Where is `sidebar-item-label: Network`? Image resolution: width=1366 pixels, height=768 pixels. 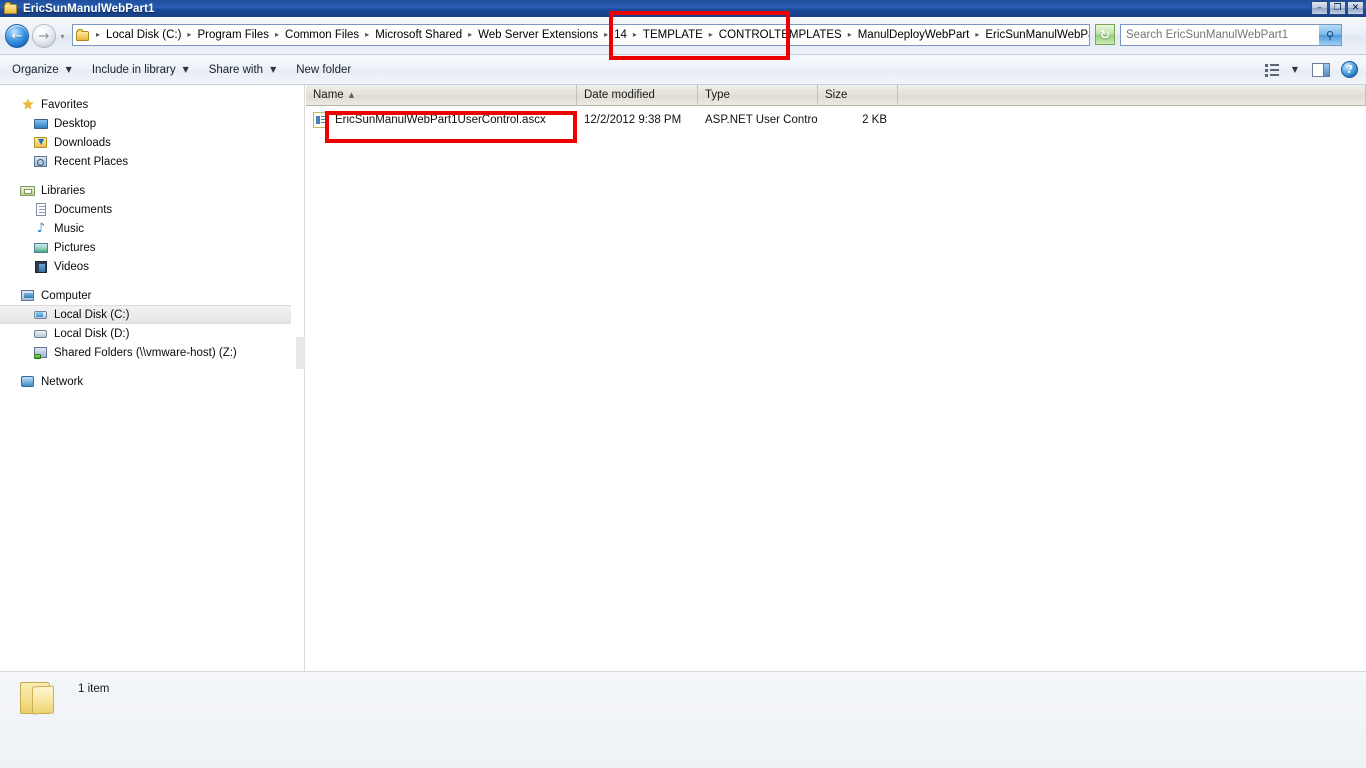
sidebar-item-label: Network is located at coordinates (62, 381).